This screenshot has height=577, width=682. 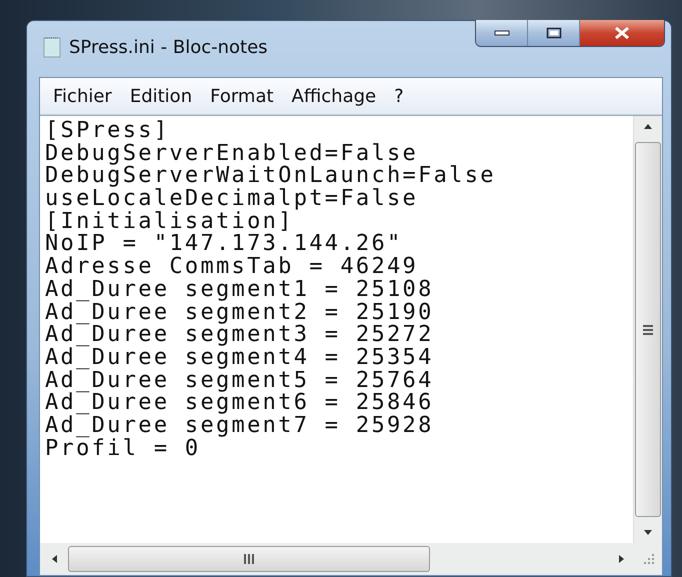 I want to click on scroll-left-icon, so click(x=54, y=559).